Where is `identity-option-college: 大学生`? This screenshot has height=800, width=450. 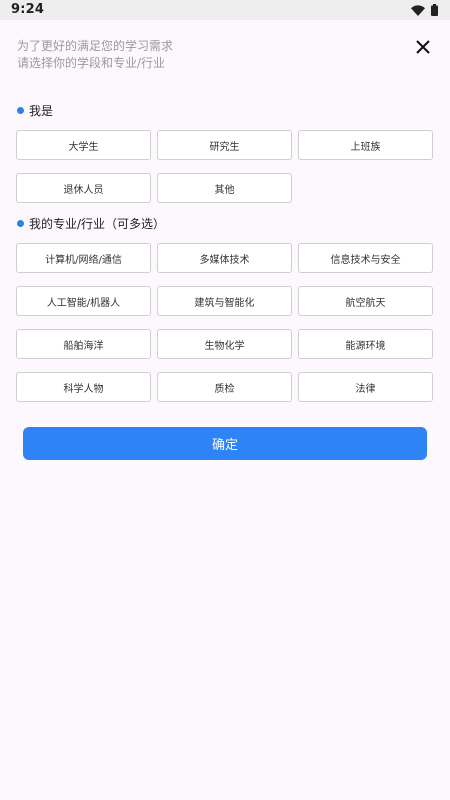
identity-option-college: 大学生 is located at coordinates (83, 145).